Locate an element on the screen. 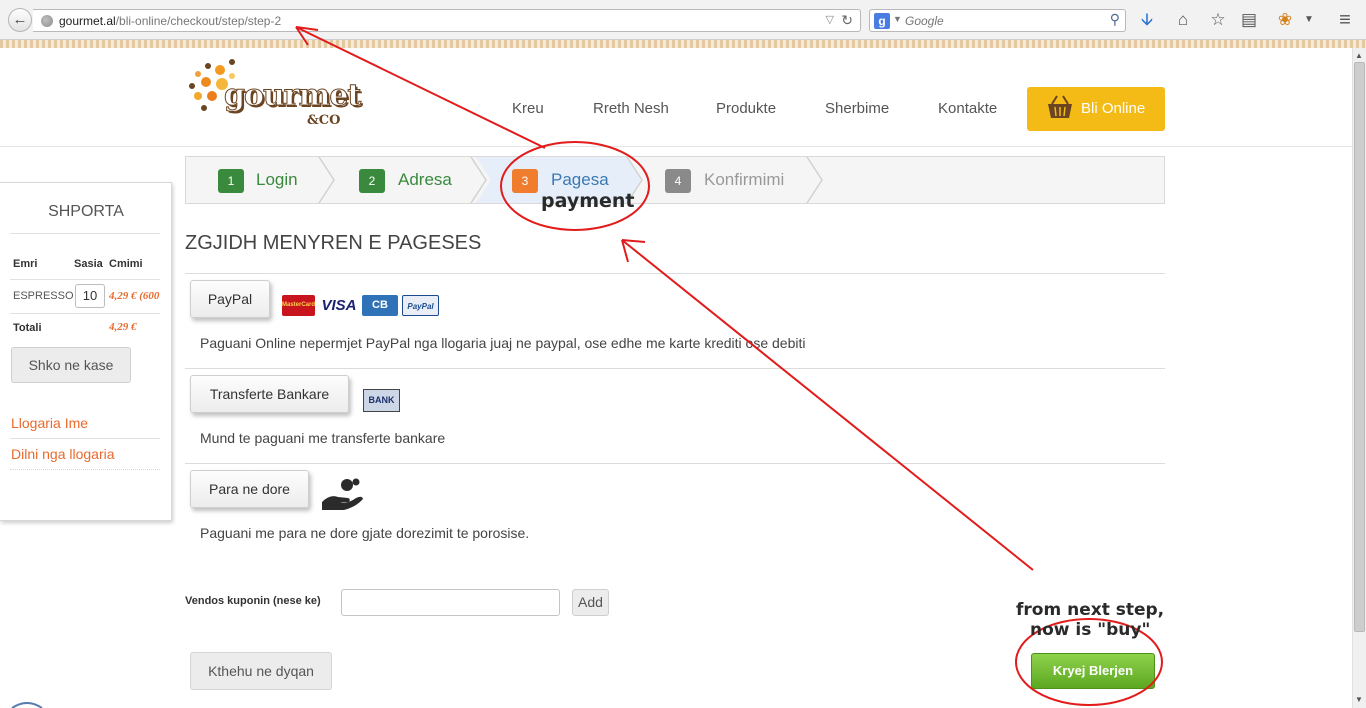 The image size is (1366, 708). payment-annotation: payment is located at coordinates (588, 201).